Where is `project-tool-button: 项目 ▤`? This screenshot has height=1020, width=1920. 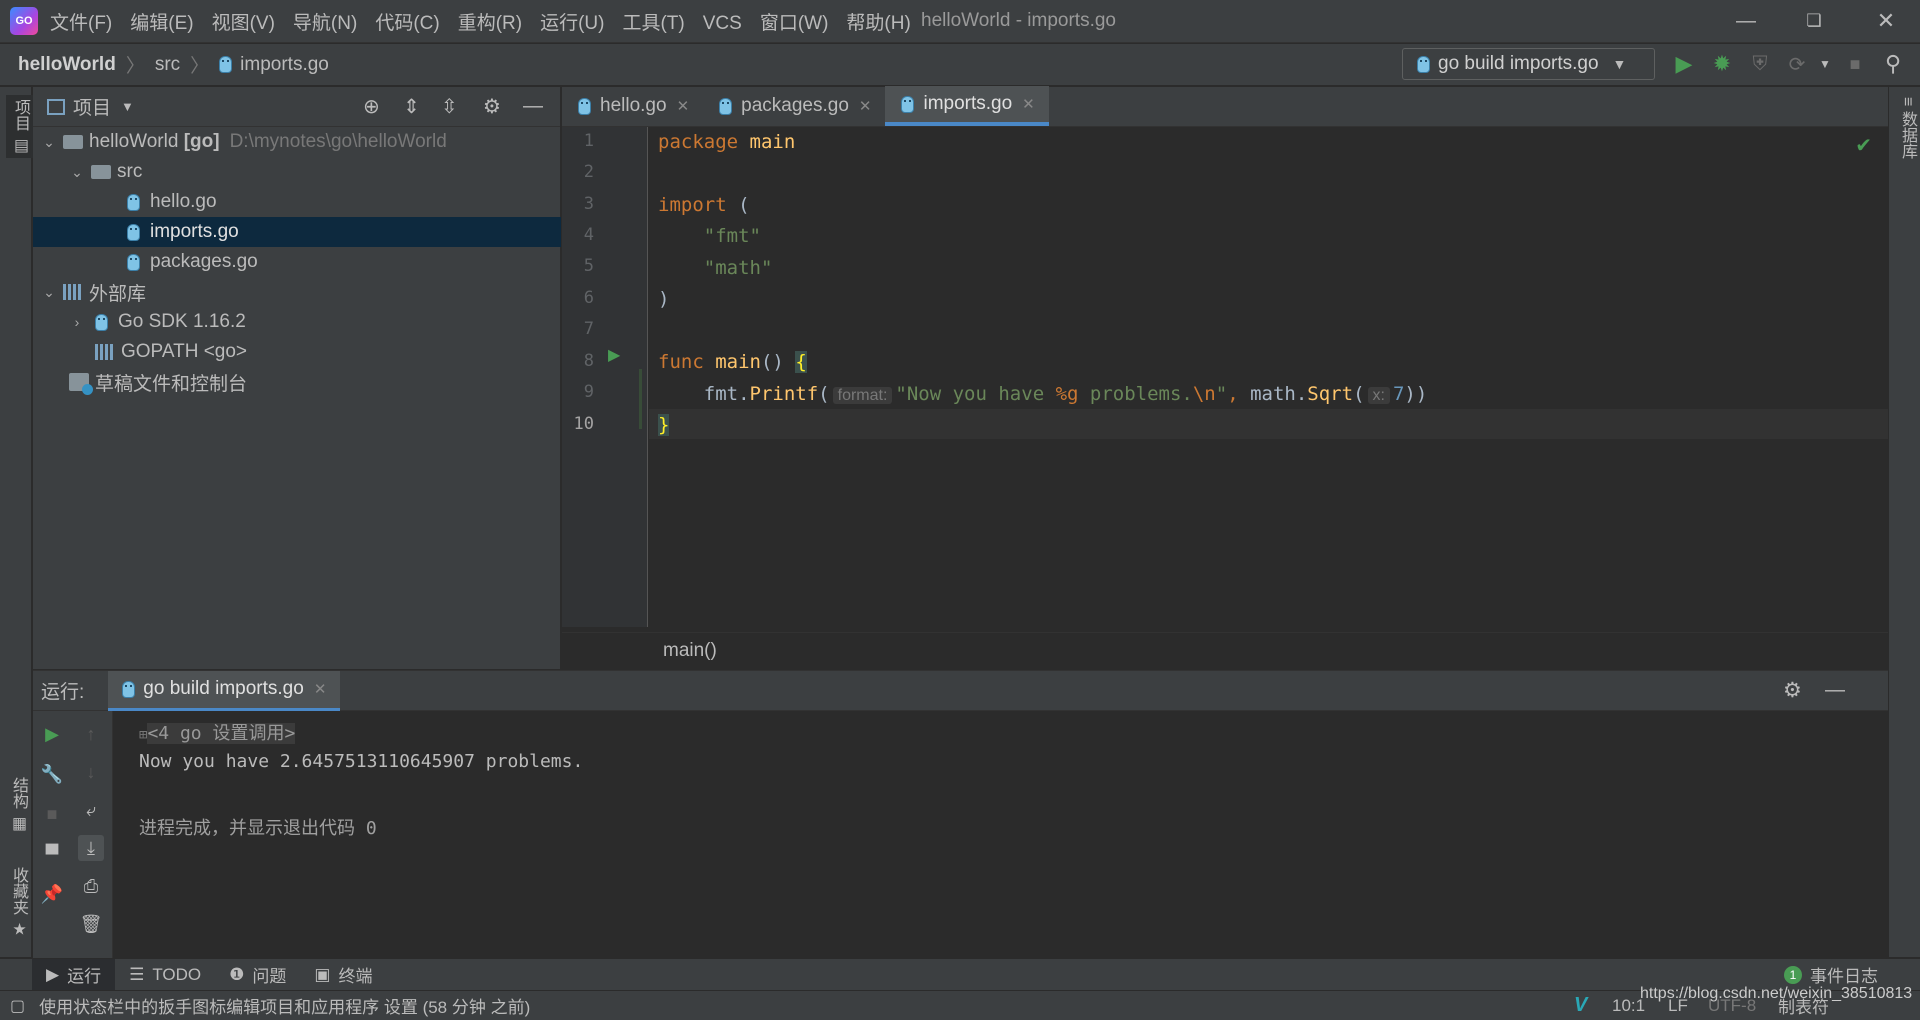 project-tool-button: 项目 ▤ is located at coordinates (20, 127).